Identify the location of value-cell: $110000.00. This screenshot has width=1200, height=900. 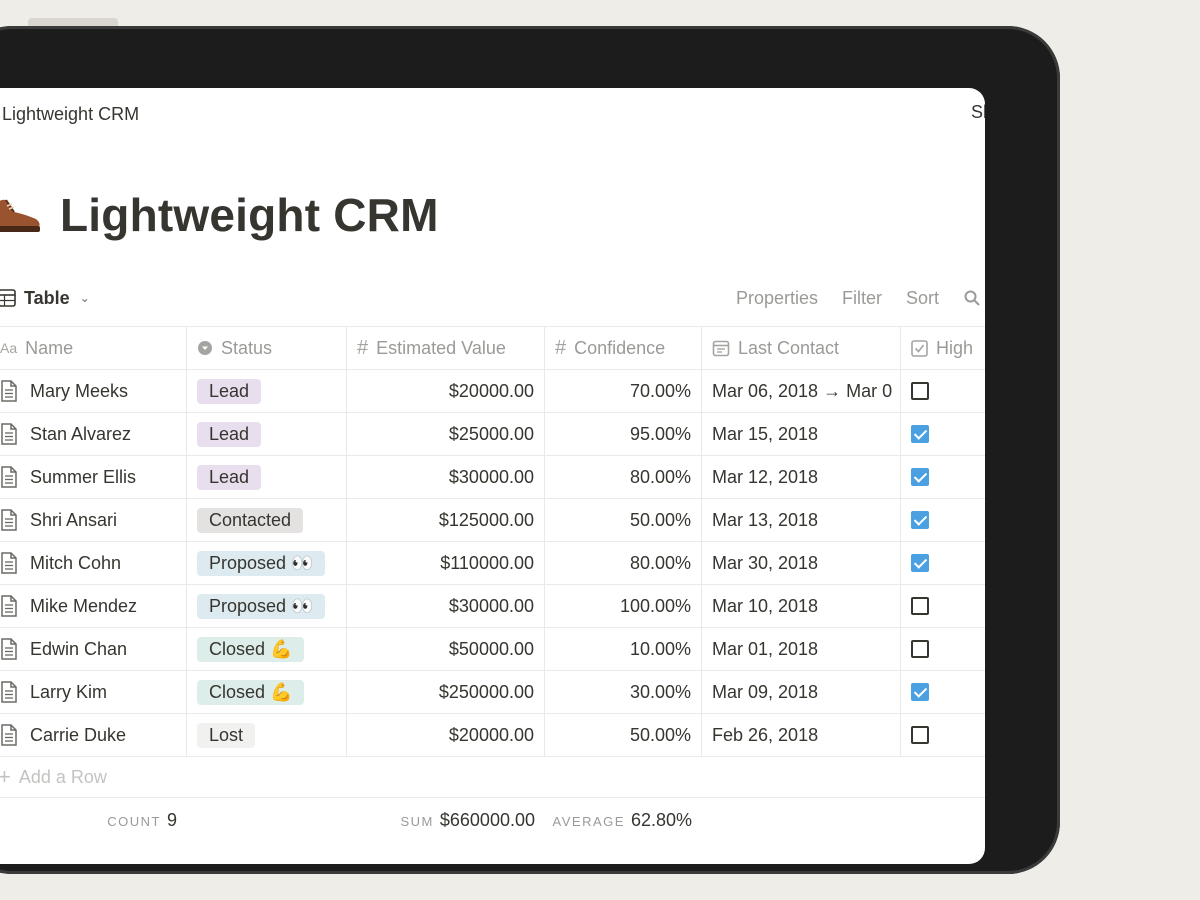
(446, 563).